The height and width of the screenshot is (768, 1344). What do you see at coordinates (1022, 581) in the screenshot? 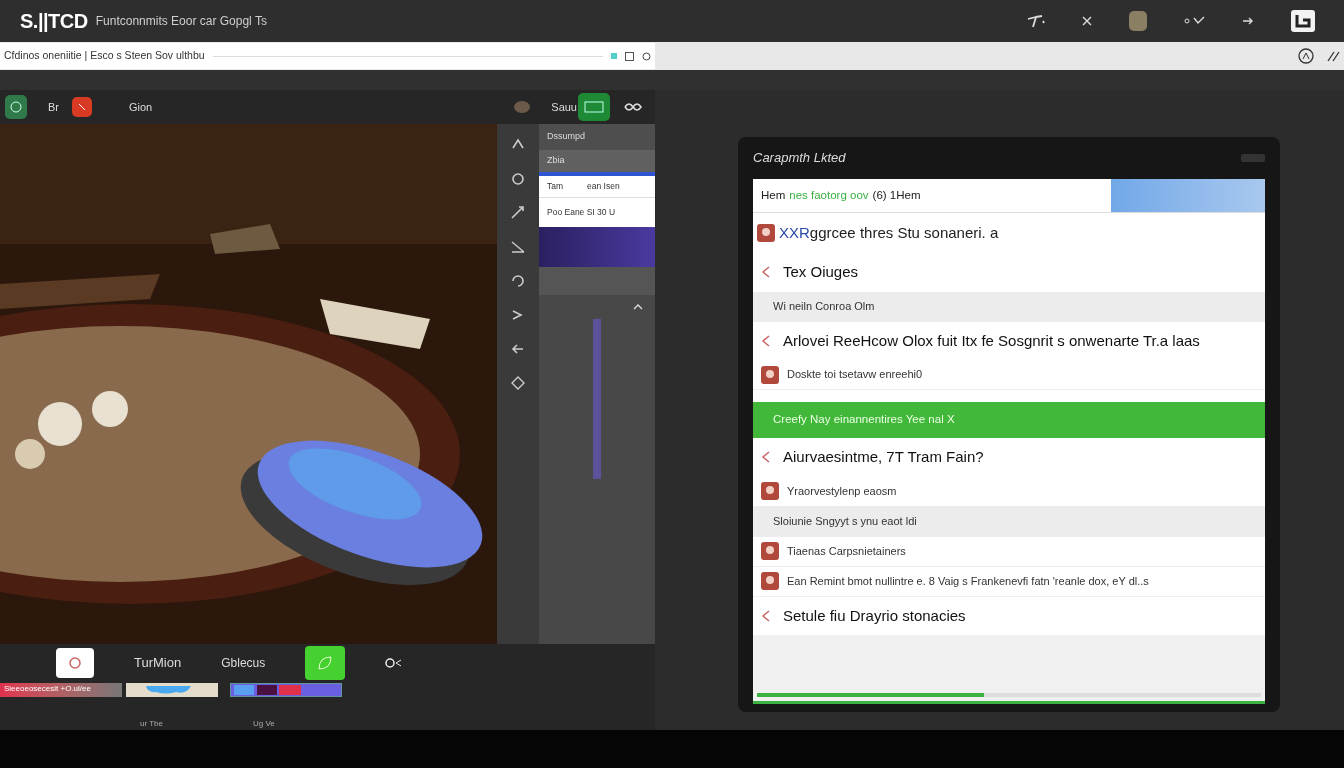
I see `item-text: Ean Remint bmot nullintre e. 8 Vaig s Frankenevfi fatn 'reanle dox, eY dl..s` at bounding box center [1022, 581].